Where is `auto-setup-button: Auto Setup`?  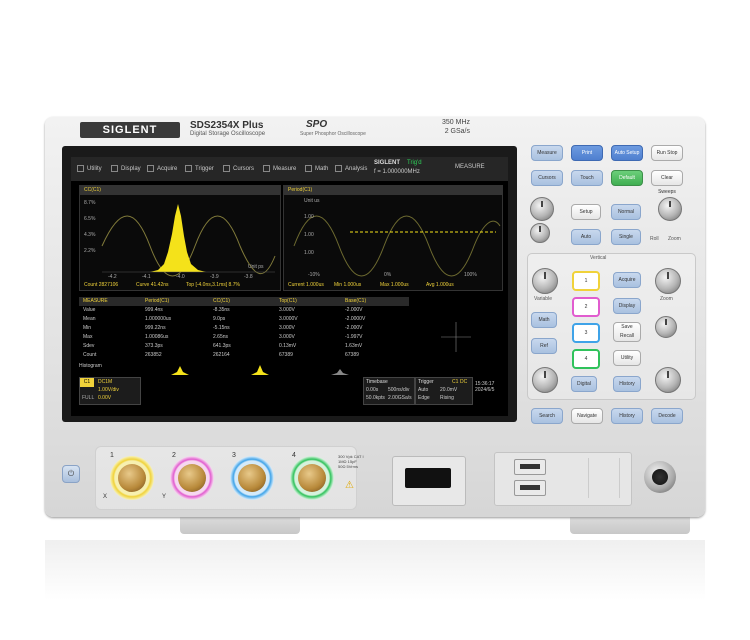
auto-setup-button: Auto Setup is located at coordinates (627, 153).